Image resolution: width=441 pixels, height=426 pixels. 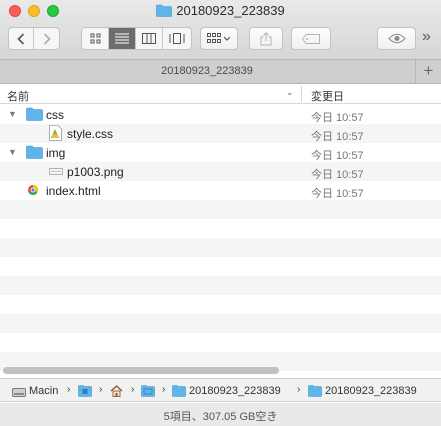 I want to click on nav-buttons, so click(x=34, y=38).